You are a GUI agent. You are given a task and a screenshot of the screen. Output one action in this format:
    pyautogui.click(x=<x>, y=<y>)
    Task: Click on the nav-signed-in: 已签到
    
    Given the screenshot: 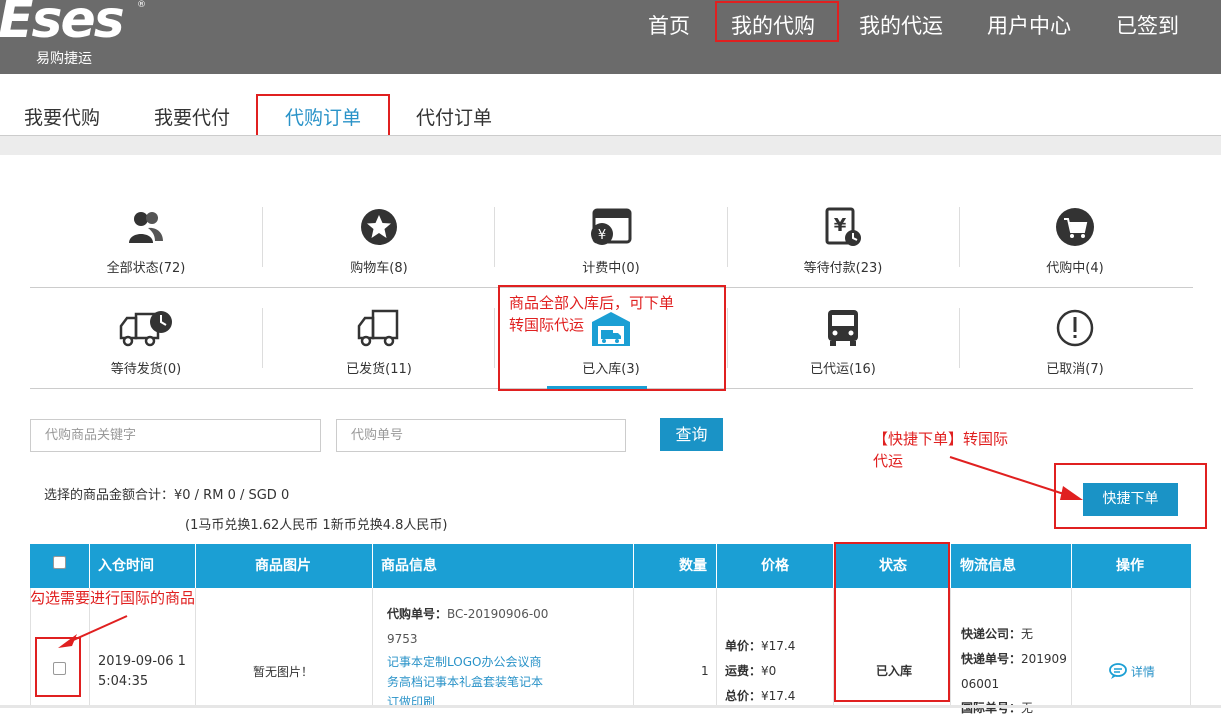 What is the action you would take?
    pyautogui.click(x=1147, y=25)
    